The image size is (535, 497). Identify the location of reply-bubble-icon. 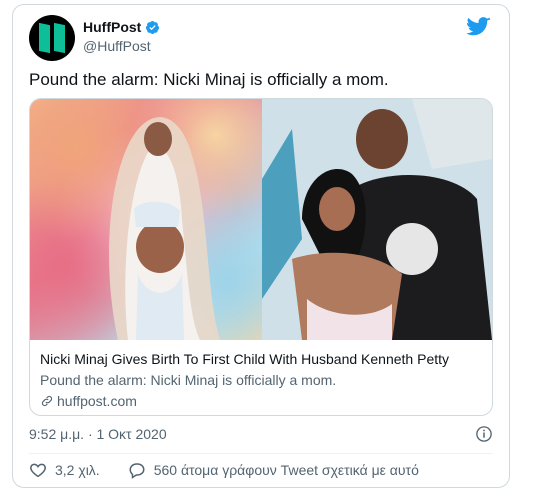
(137, 471).